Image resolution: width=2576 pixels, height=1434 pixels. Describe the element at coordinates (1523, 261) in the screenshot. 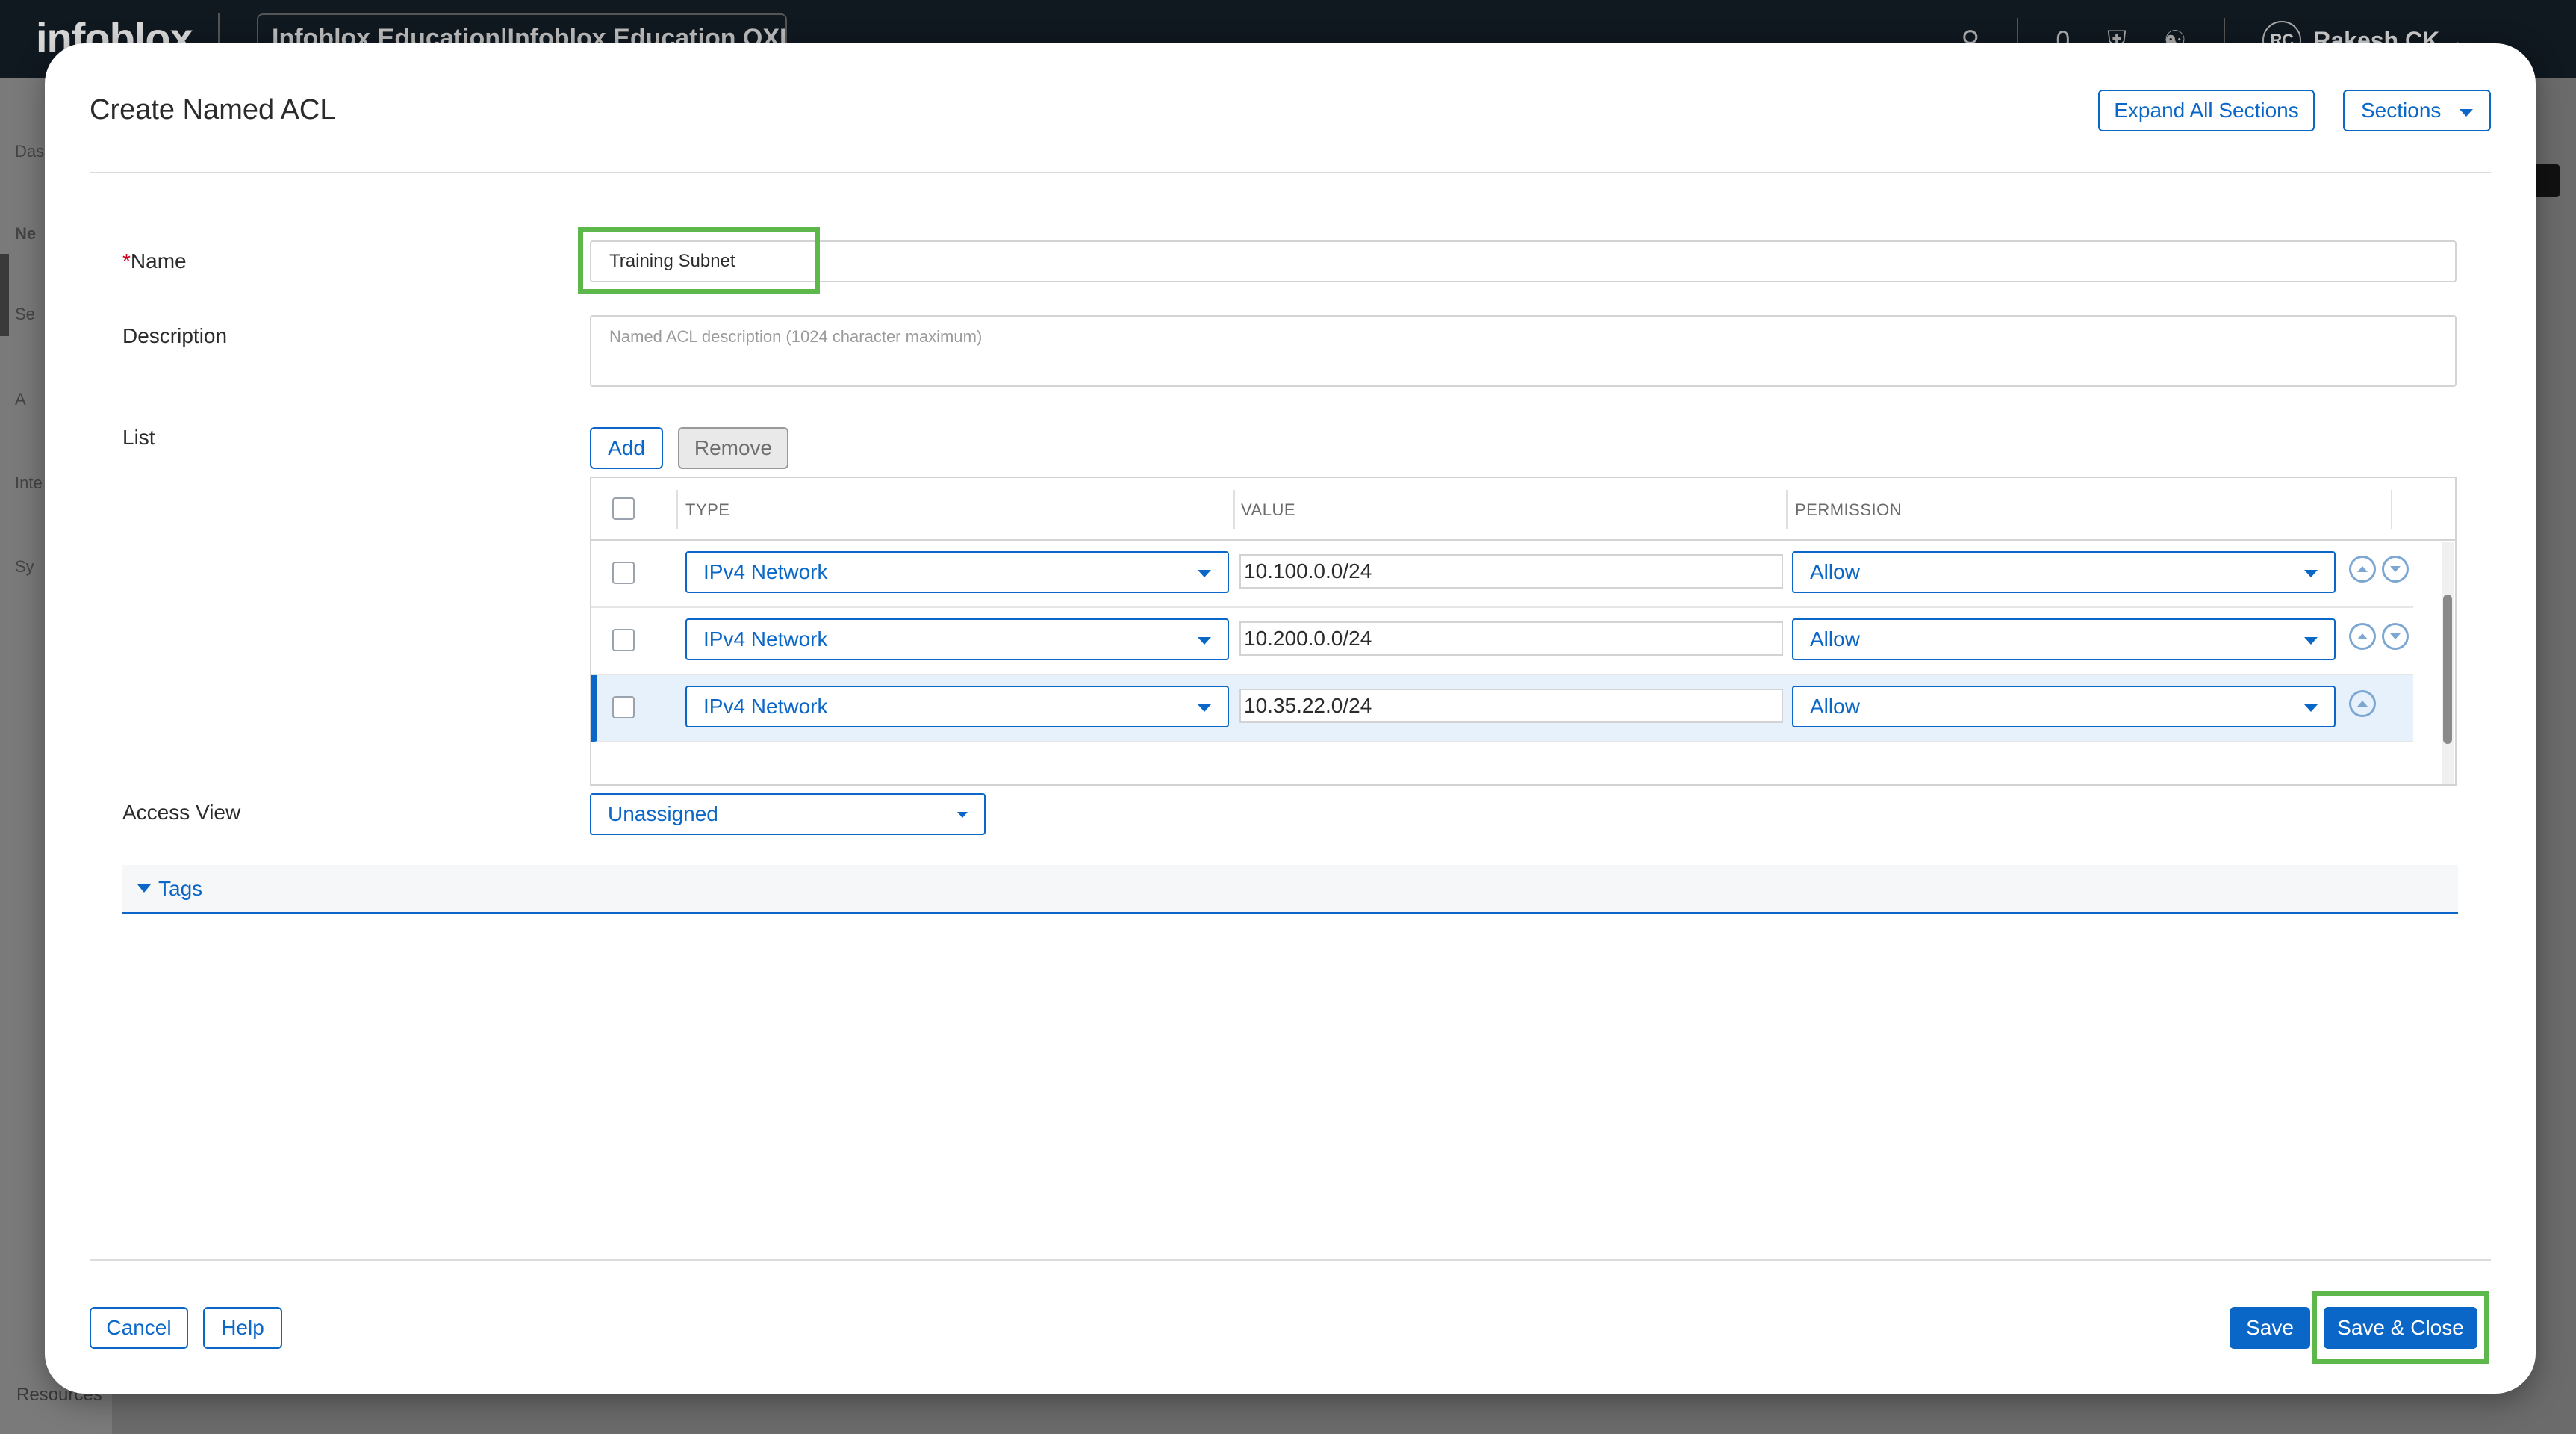

I see `name-input` at that location.